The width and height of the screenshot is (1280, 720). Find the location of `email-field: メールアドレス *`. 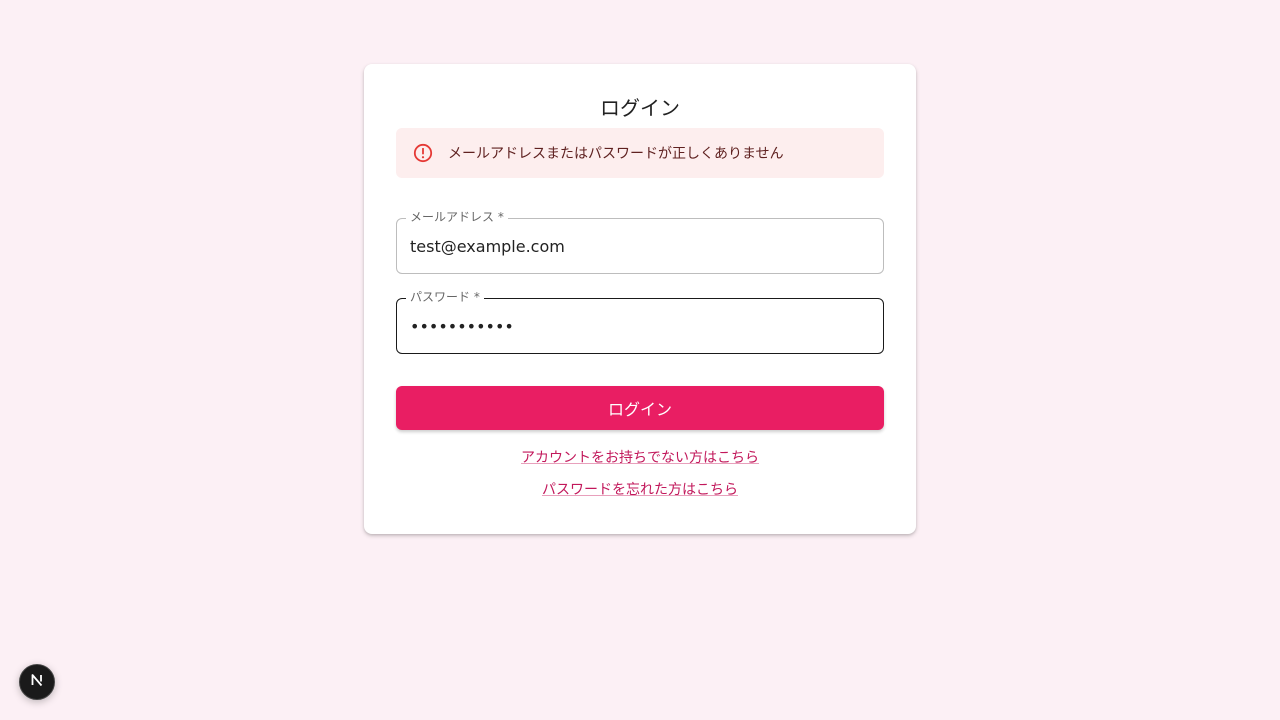

email-field: メールアドレス * is located at coordinates (640, 241).